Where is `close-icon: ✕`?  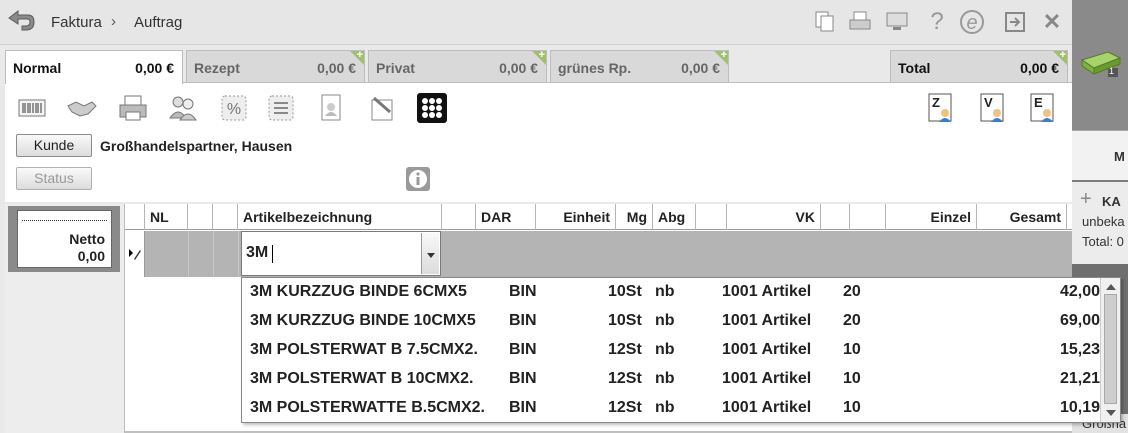
close-icon: ✕ is located at coordinates (1052, 22).